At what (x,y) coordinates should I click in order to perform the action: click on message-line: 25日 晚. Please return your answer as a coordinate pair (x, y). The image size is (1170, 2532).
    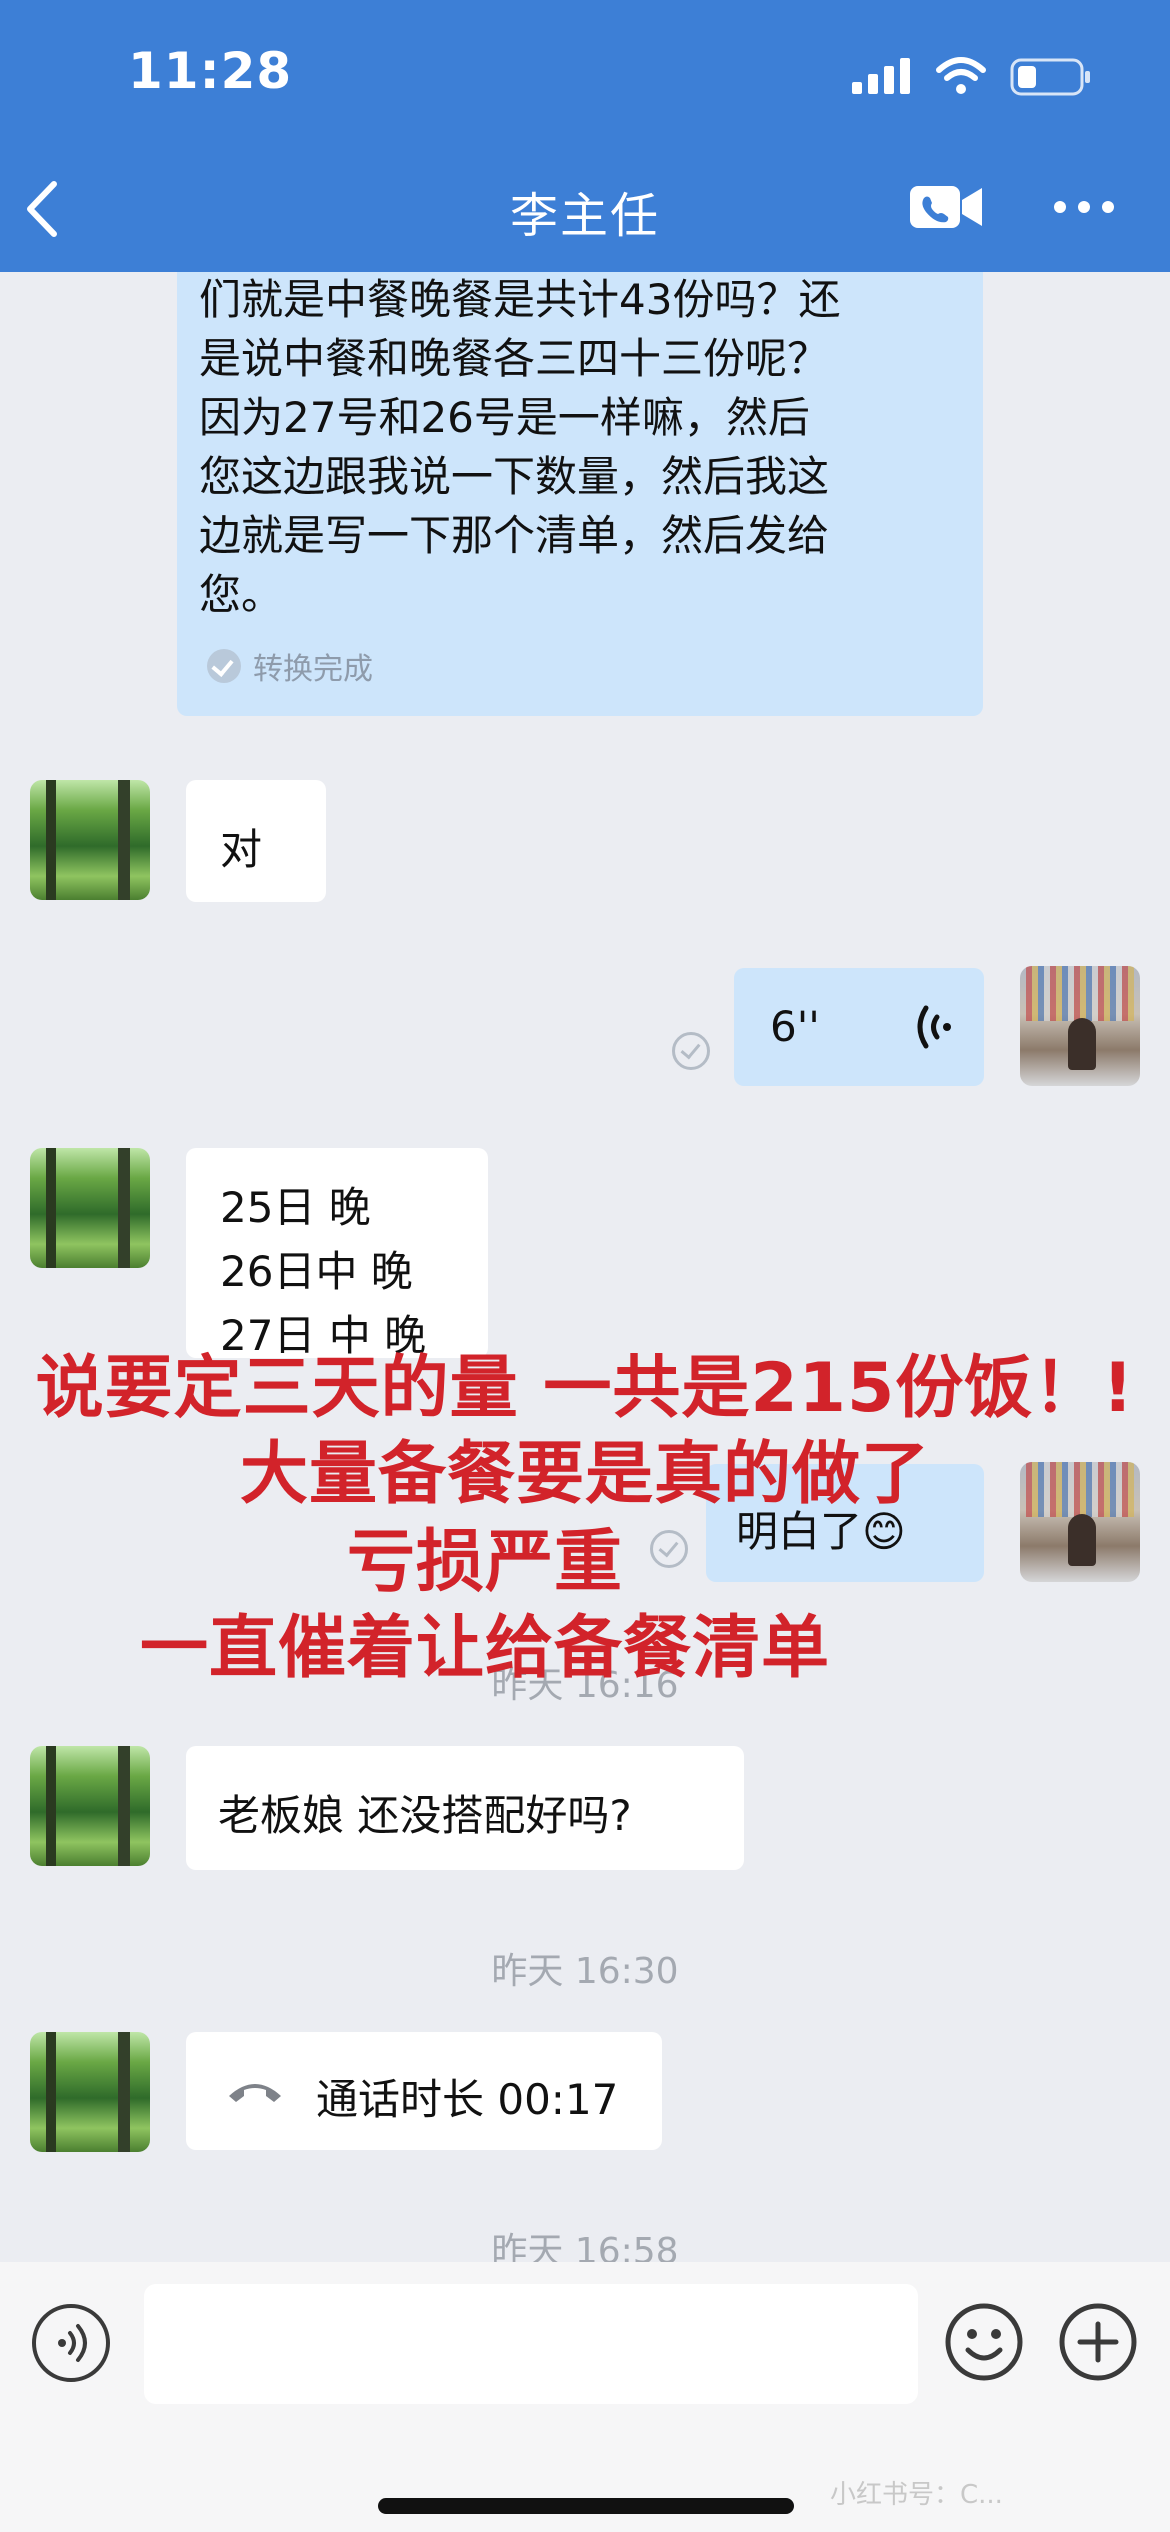
    Looking at the image, I should click on (295, 1207).